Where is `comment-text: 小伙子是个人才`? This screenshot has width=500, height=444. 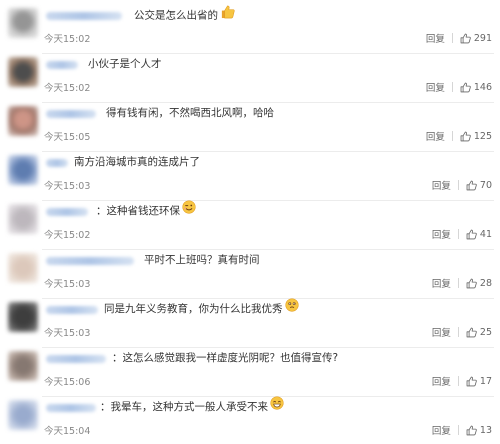
comment-text: 小伙子是个人才 is located at coordinates (125, 64).